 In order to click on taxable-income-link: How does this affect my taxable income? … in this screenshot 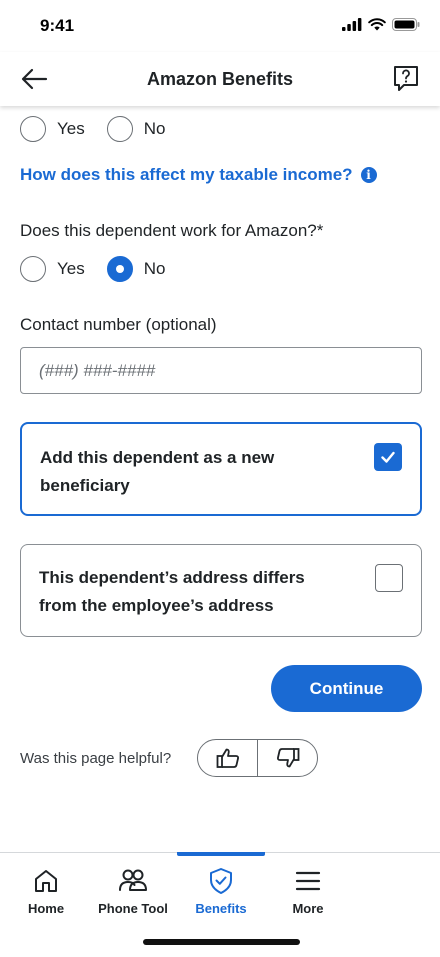, I will do `click(198, 175)`.